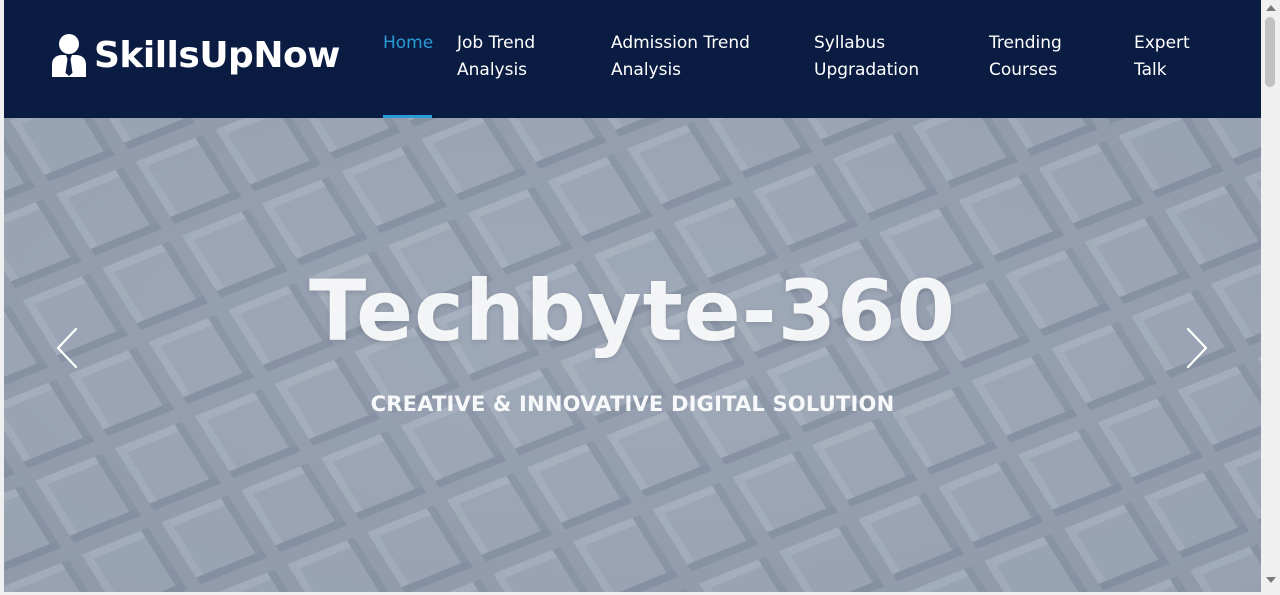 The width and height of the screenshot is (1280, 595). I want to click on carousel-next-button, so click(1197, 348).